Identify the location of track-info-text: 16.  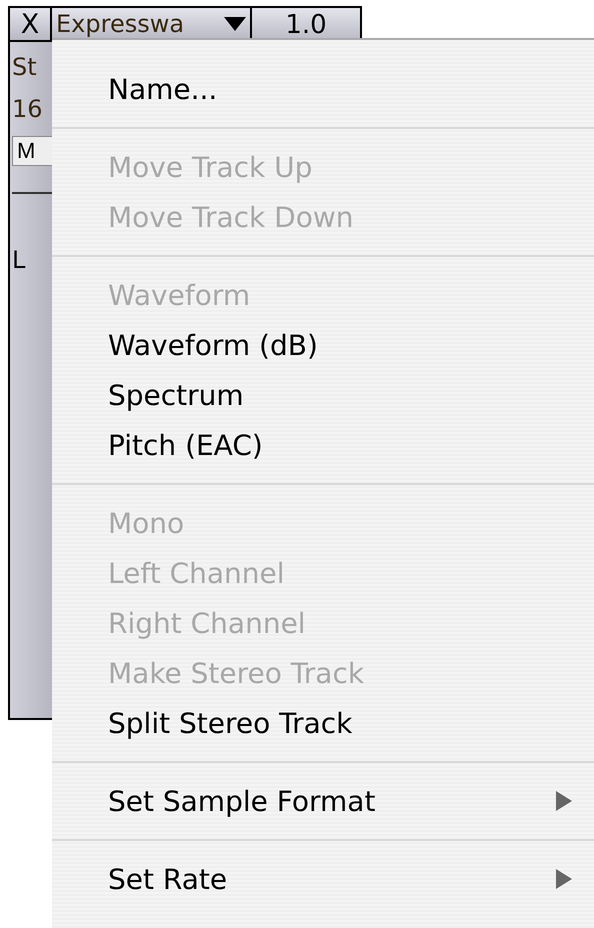
(28, 109).